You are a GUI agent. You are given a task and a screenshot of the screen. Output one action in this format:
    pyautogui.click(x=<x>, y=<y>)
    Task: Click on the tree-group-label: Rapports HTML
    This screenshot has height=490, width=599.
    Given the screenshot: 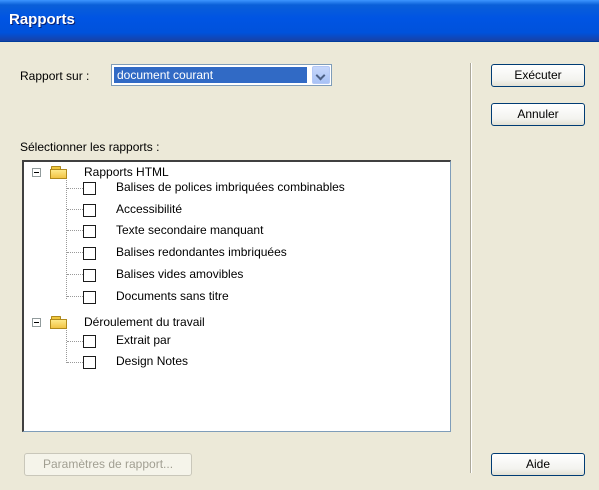 What is the action you would take?
    pyautogui.click(x=126, y=172)
    